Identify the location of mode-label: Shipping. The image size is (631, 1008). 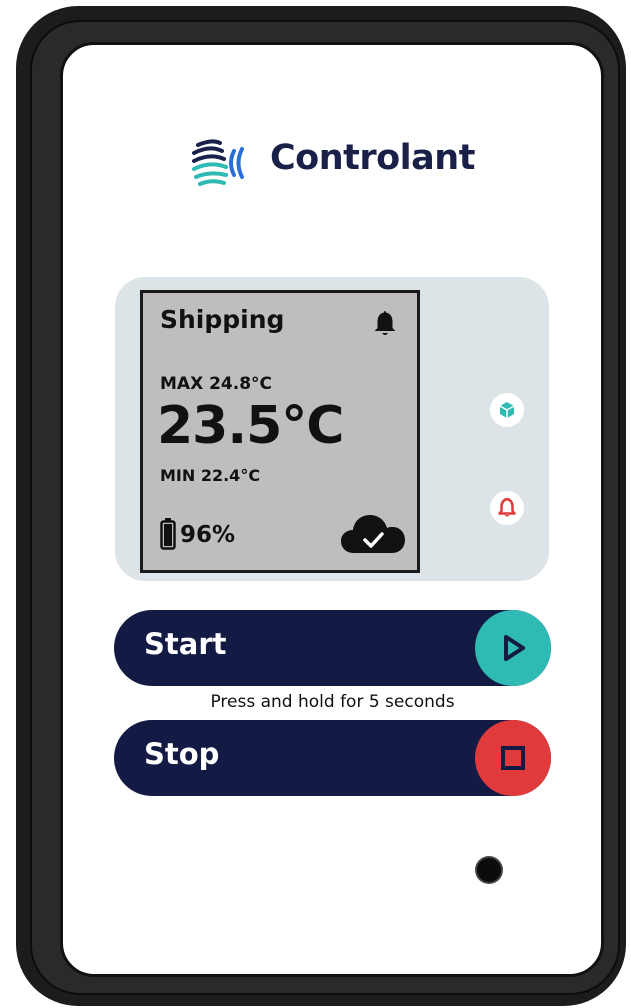
(222, 319).